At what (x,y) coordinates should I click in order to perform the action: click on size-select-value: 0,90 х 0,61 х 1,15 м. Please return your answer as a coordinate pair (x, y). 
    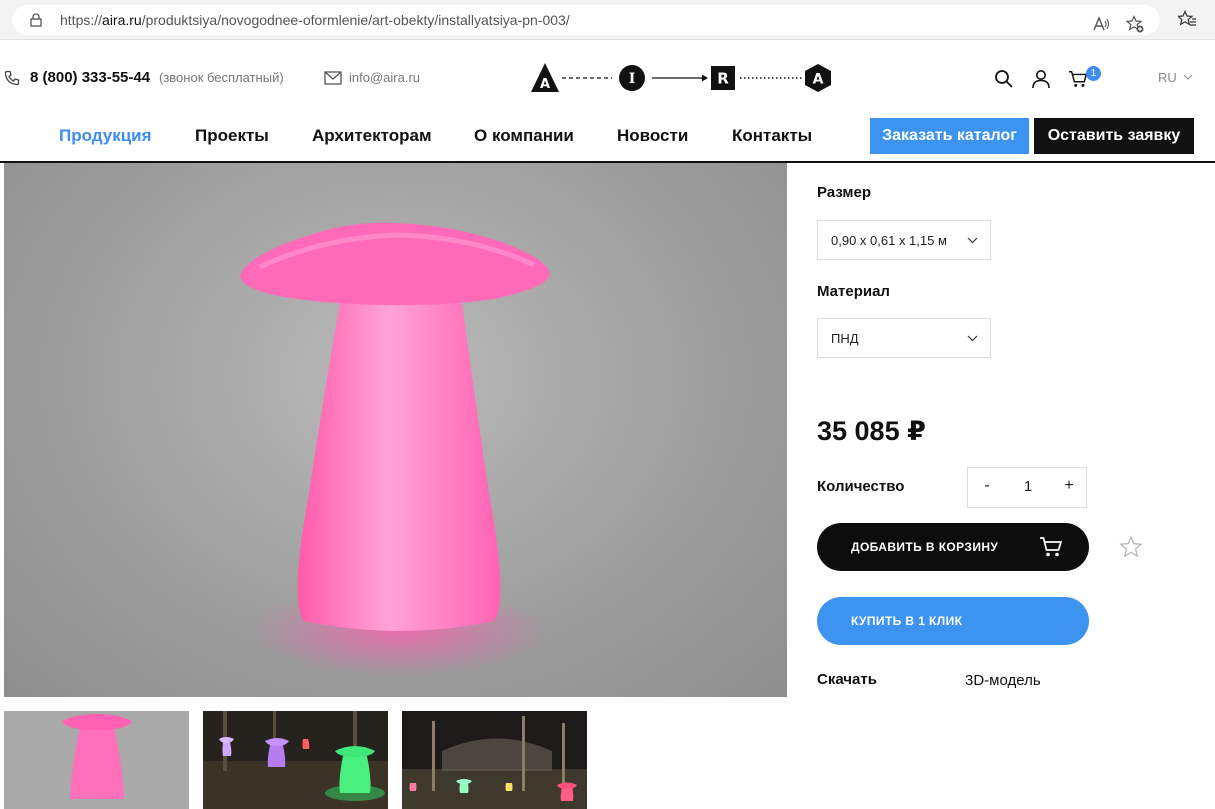
    Looking at the image, I should click on (889, 240).